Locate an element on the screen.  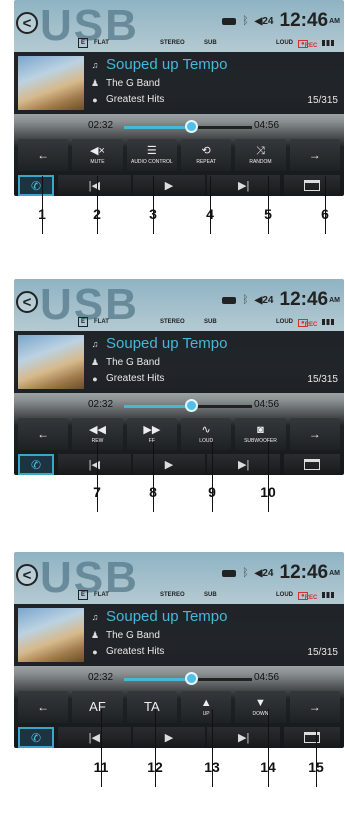
mute-button: ◀× MUTE is located at coordinates (97, 155).